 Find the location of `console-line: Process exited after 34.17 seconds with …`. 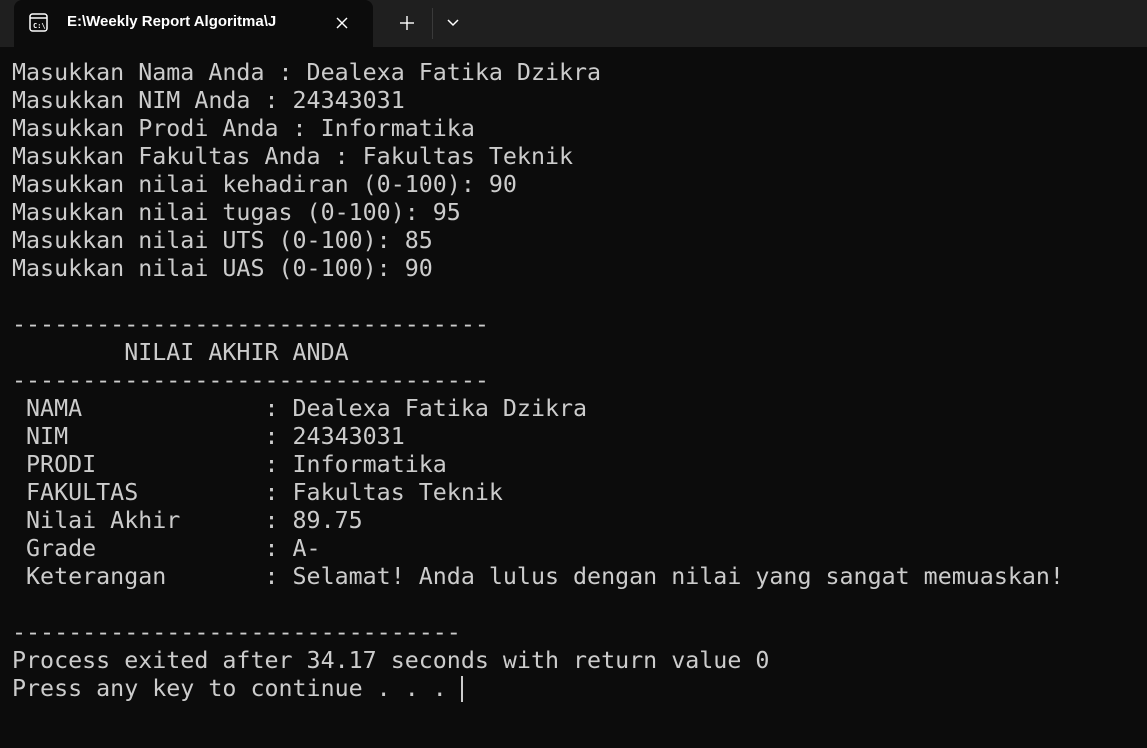

console-line: Process exited after 34.17 seconds with … is located at coordinates (391, 660).